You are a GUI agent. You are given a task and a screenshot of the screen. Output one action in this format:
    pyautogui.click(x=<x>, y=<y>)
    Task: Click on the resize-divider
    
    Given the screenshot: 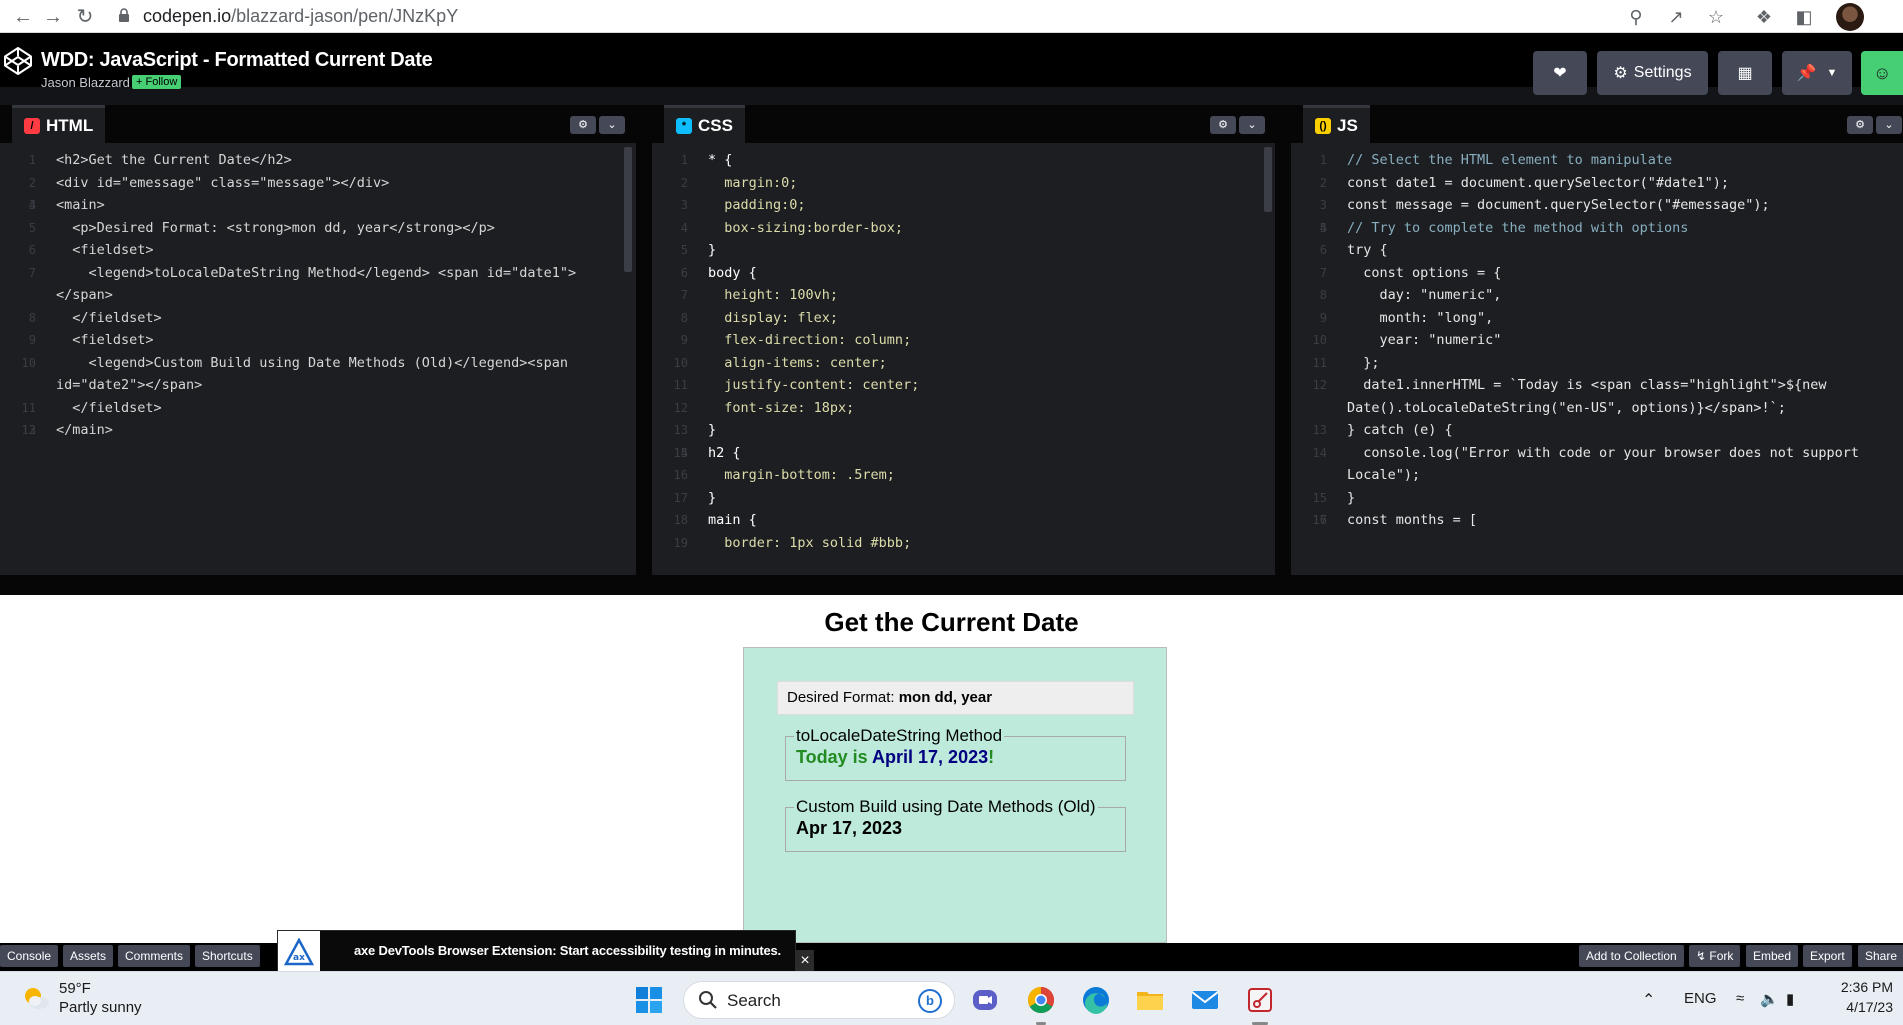 What is the action you would take?
    pyautogui.click(x=951, y=585)
    